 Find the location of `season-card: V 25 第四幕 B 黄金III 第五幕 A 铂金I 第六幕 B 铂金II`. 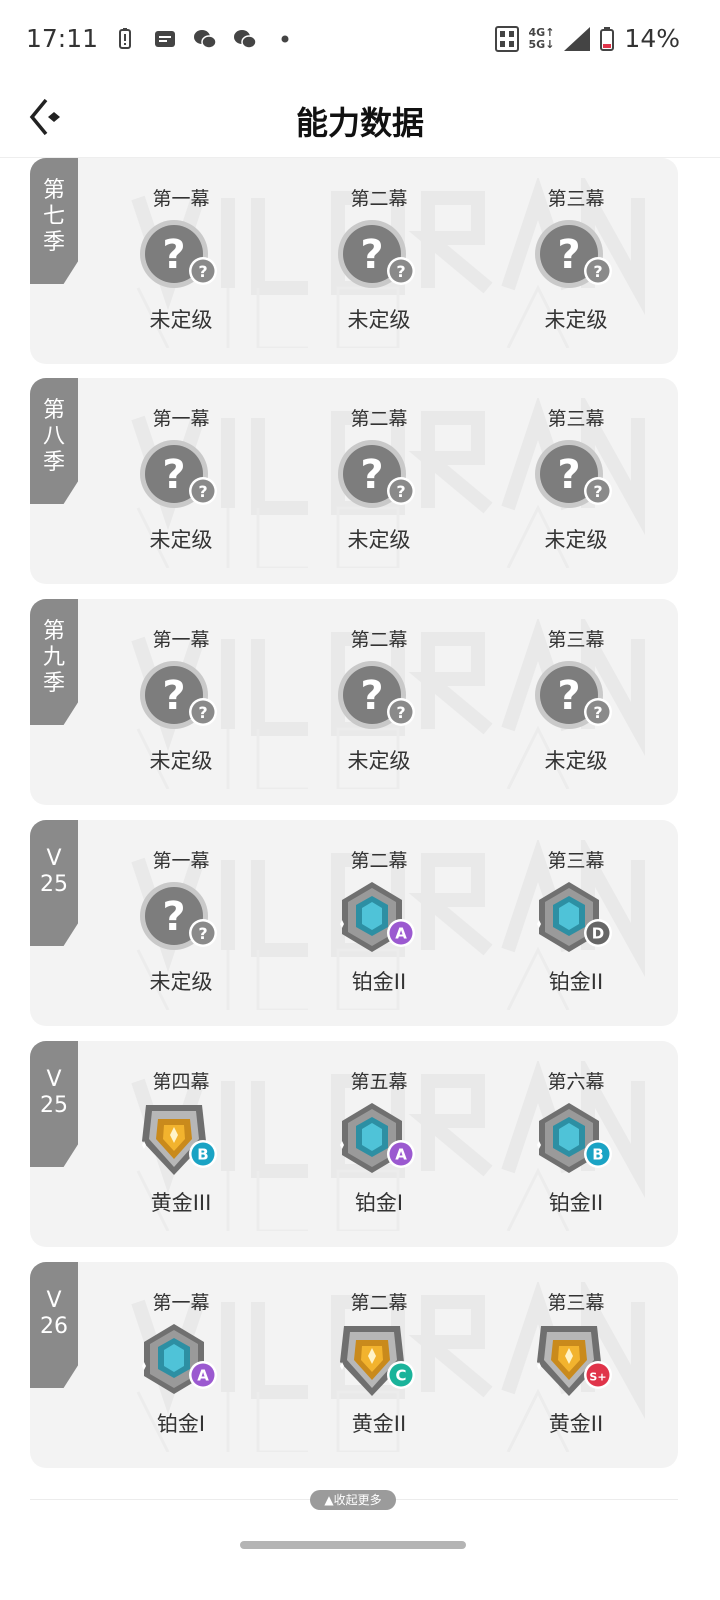

season-card: V 25 第四幕 B 黄金III 第五幕 A 铂金I 第六幕 B 铂金II is located at coordinates (354, 1144).